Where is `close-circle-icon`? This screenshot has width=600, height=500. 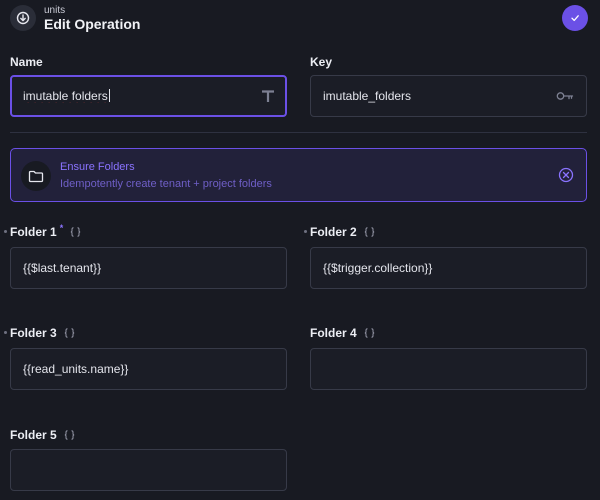
close-circle-icon is located at coordinates (566, 175).